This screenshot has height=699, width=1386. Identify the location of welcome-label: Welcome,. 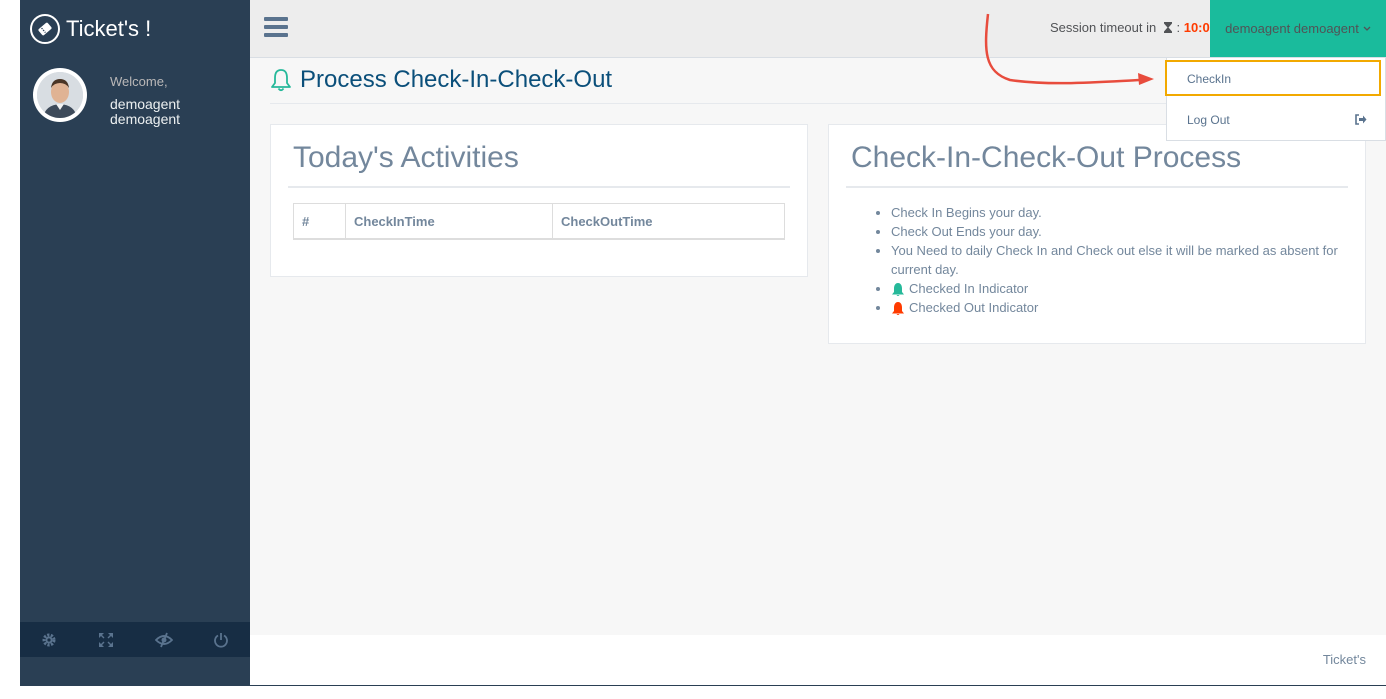
(139, 81).